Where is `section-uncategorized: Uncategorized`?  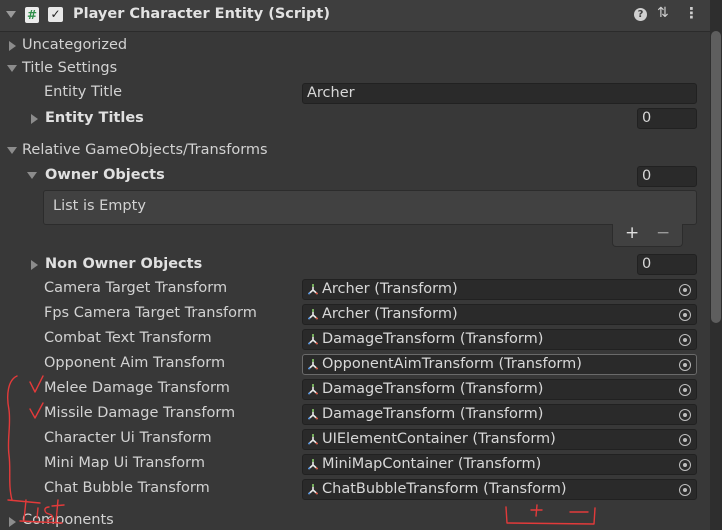
section-uncategorized: Uncategorized is located at coordinates (74, 45).